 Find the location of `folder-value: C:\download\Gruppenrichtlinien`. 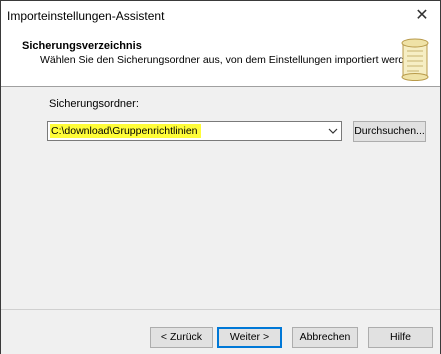

folder-value: C:\download\Gruppenrichtlinien is located at coordinates (125, 131).